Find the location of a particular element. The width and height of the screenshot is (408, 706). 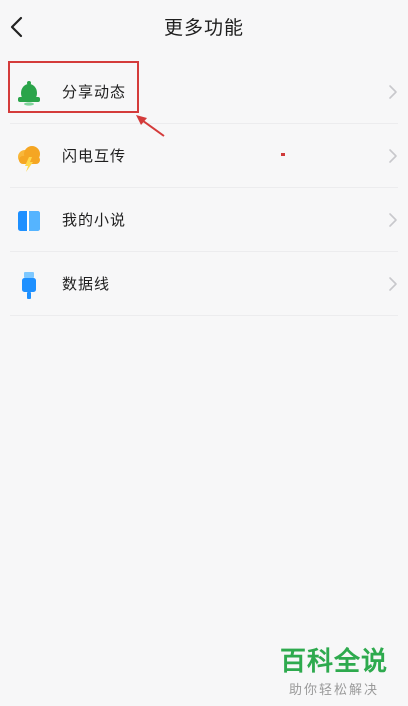

book-icon is located at coordinates (29, 221).